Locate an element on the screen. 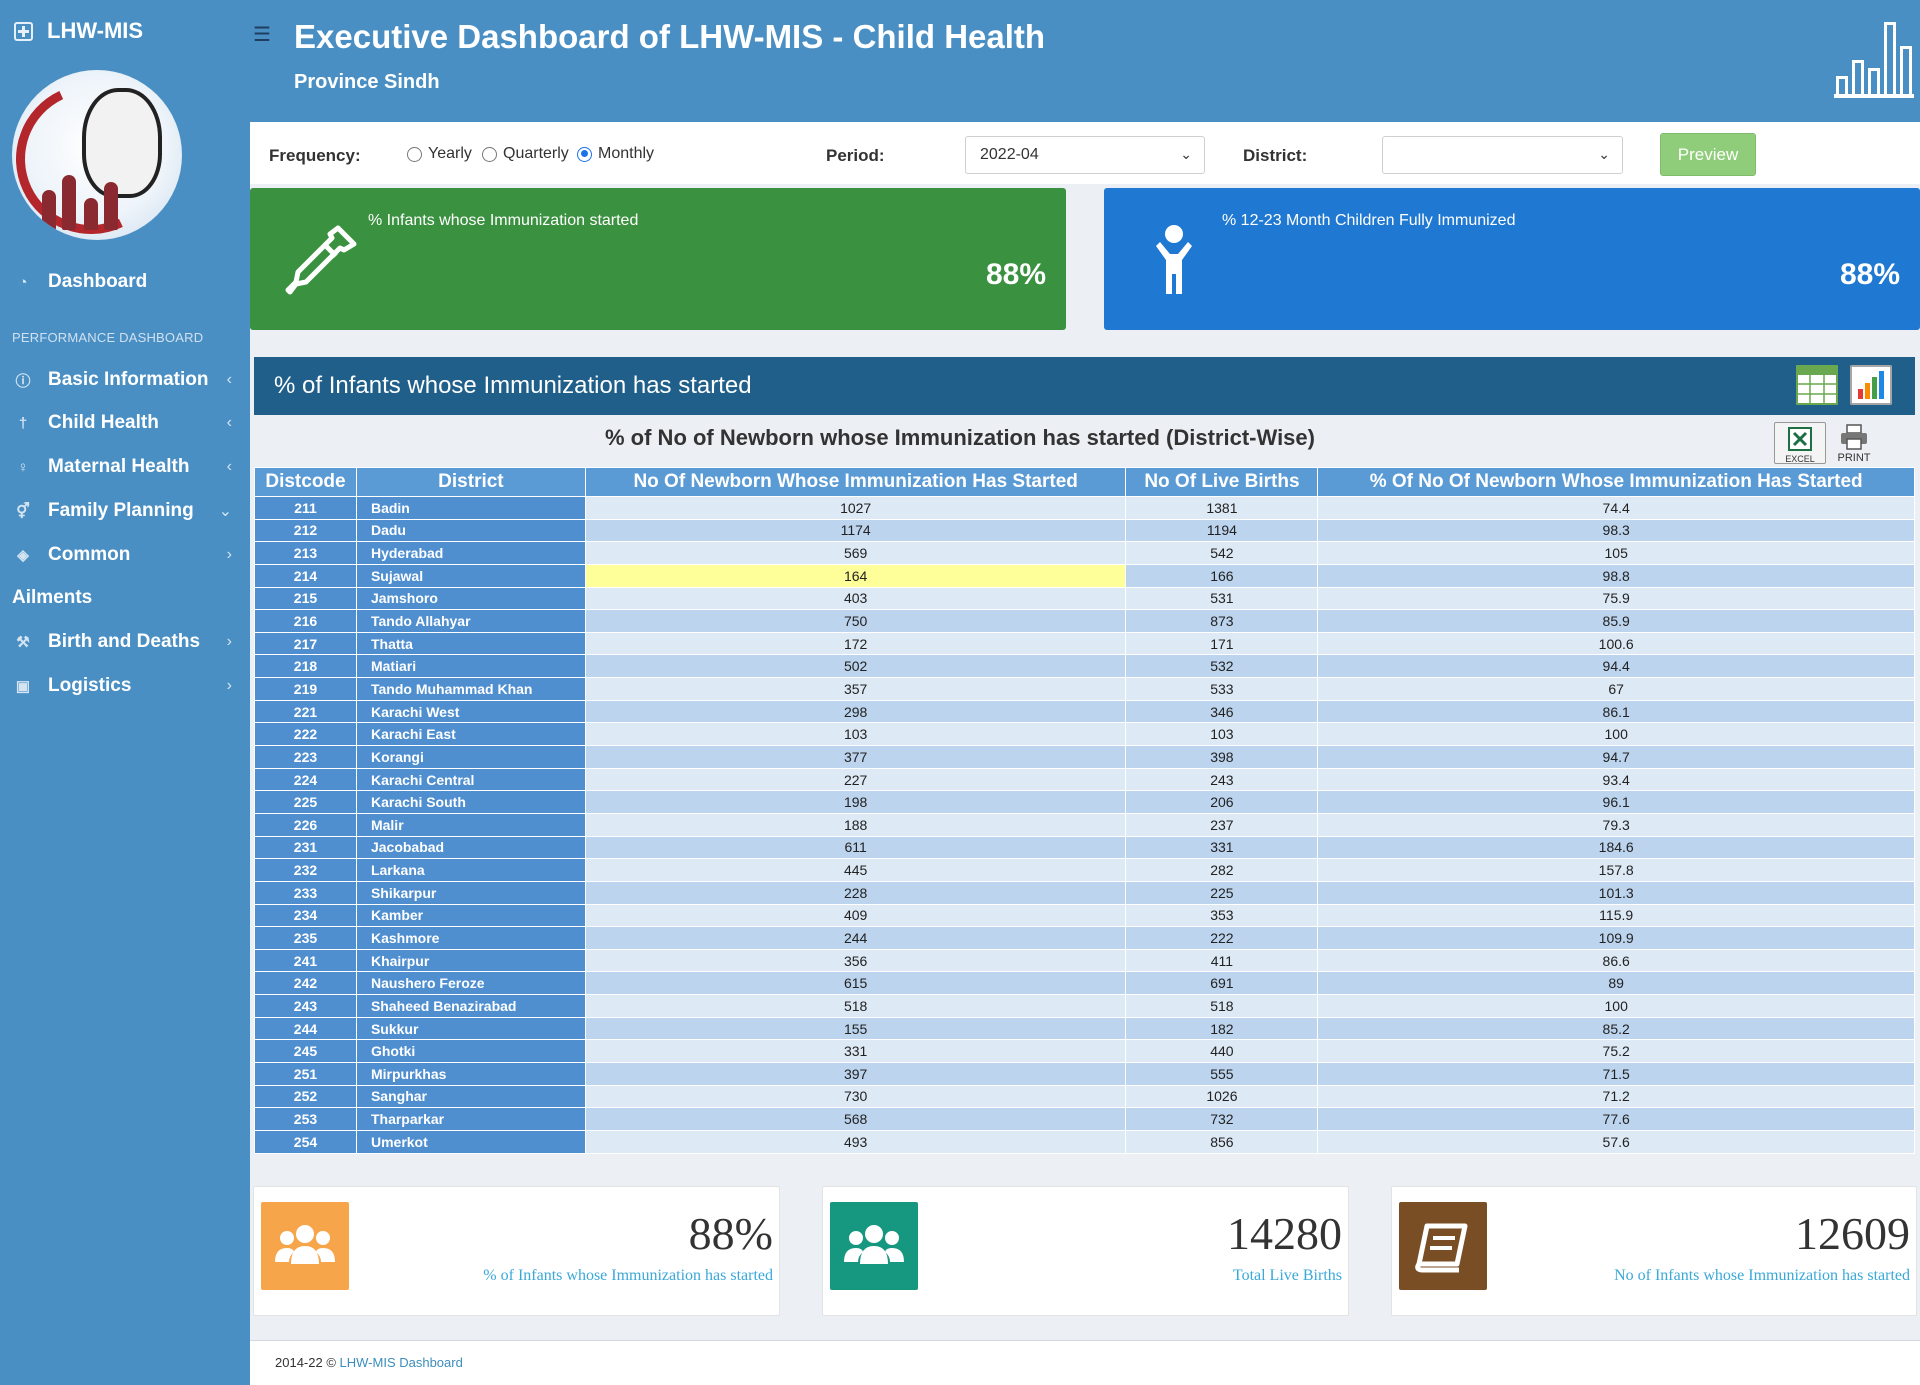 The height and width of the screenshot is (1385, 1920). district-cell: Sanghar is located at coordinates (470, 1096).